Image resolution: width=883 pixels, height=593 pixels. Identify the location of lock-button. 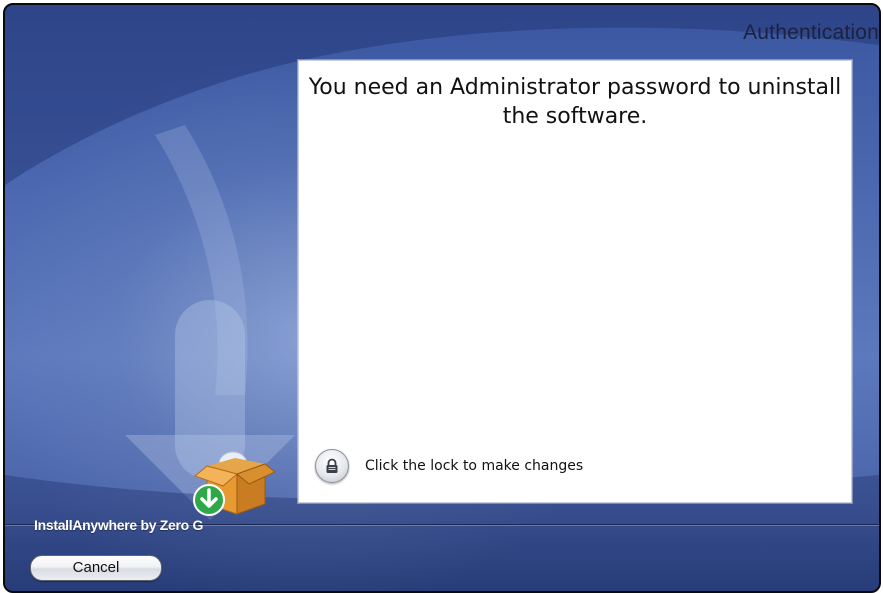
(332, 466).